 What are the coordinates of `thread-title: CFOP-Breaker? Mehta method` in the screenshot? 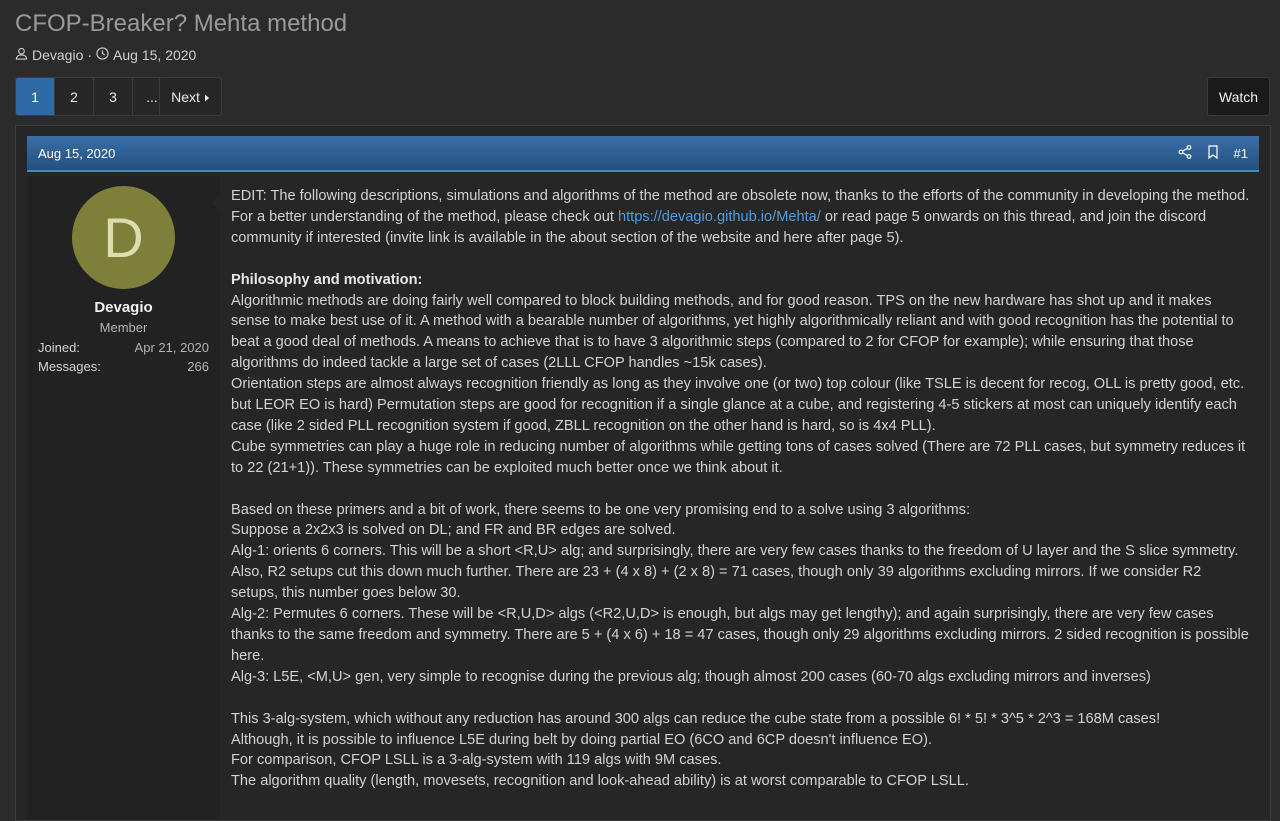 It's located at (181, 24).